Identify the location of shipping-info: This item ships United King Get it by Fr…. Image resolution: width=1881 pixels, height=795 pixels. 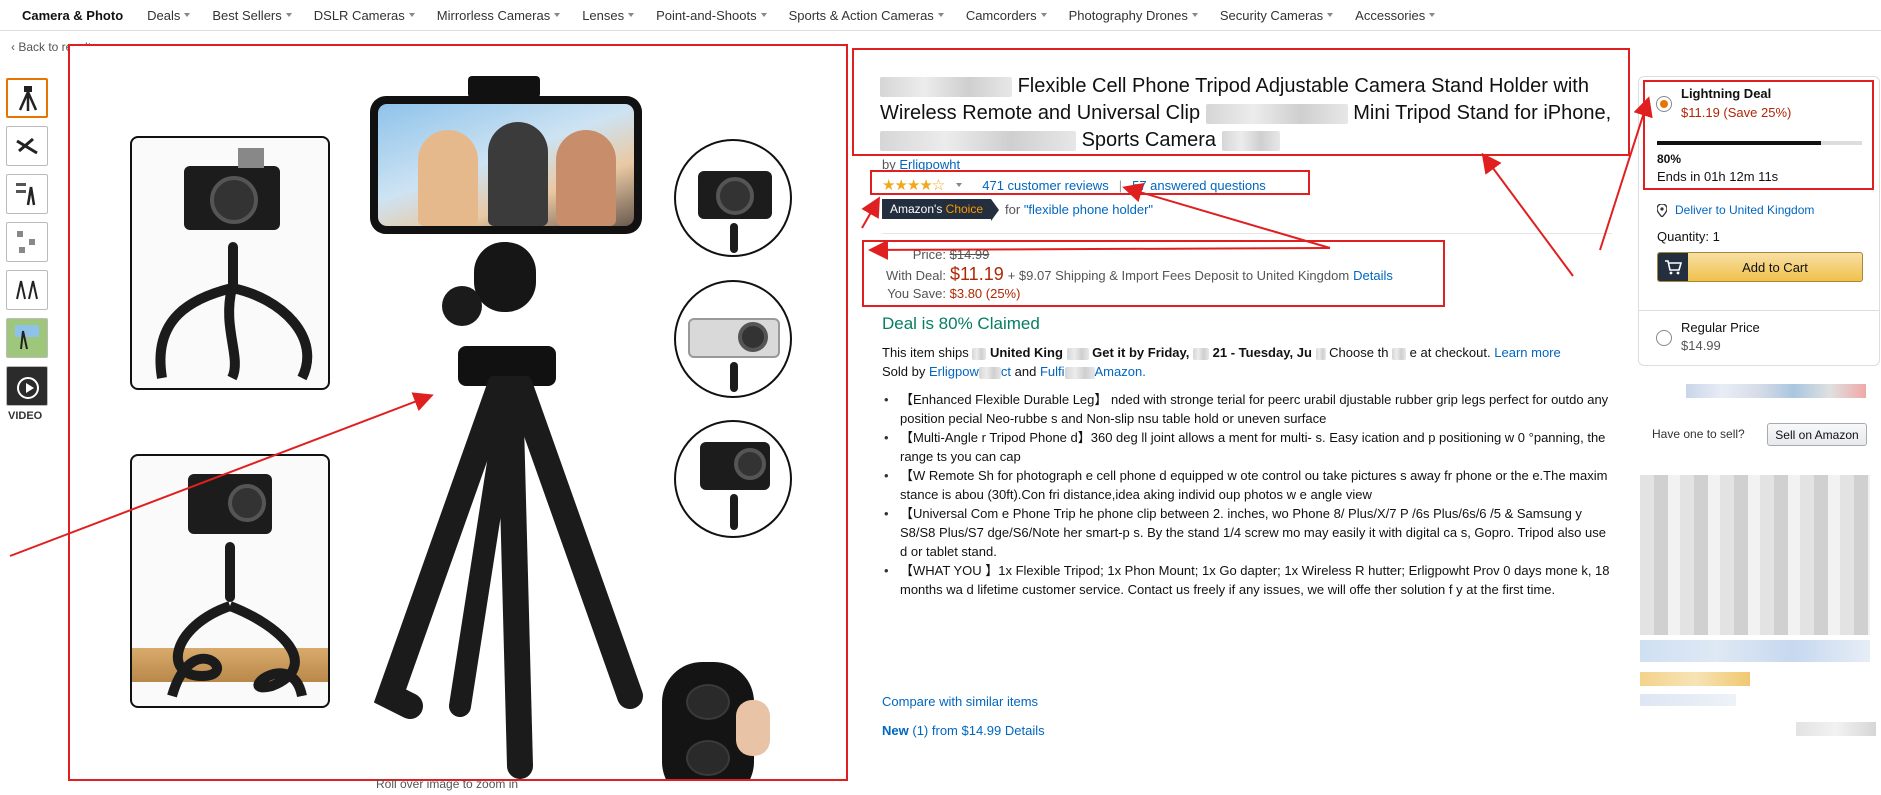
(1247, 362).